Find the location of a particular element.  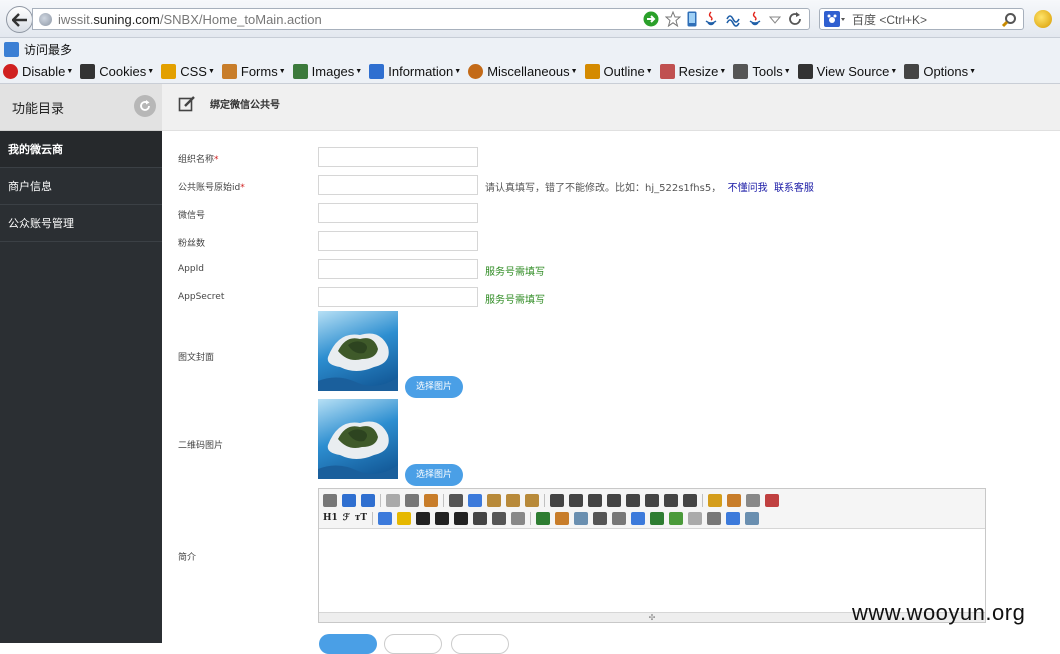

island-image is located at coordinates (358, 450).